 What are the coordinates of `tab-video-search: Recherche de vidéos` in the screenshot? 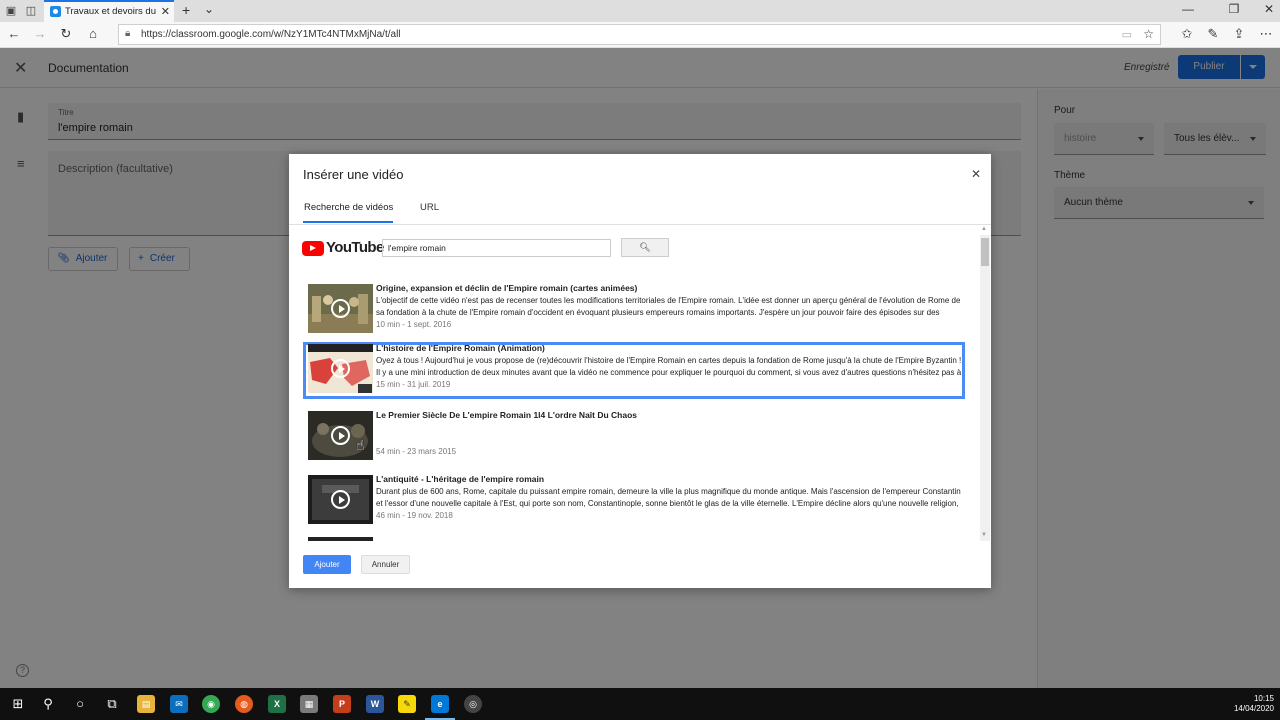 It's located at (348, 207).